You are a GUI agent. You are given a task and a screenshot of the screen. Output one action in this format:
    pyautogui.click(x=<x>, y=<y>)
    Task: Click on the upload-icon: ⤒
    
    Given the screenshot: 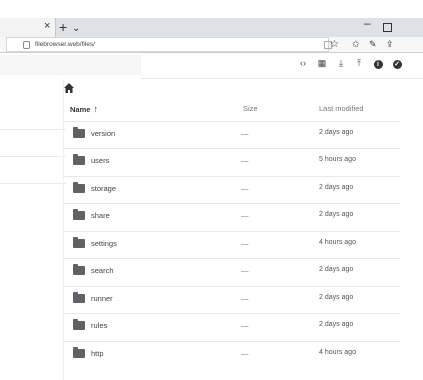 What is the action you would take?
    pyautogui.click(x=359, y=63)
    